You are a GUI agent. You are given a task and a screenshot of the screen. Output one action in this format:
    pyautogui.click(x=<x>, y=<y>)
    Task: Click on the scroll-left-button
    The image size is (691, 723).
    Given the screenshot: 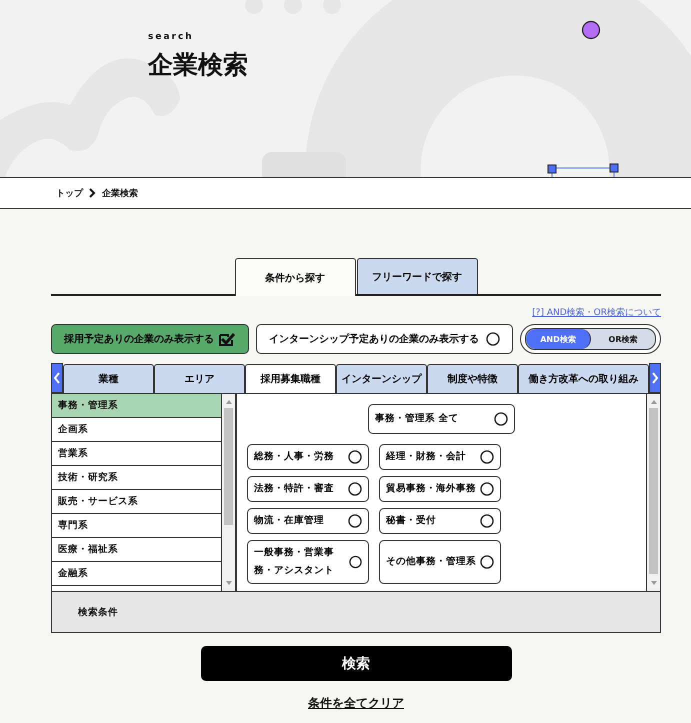 What is the action you would take?
    pyautogui.click(x=57, y=378)
    